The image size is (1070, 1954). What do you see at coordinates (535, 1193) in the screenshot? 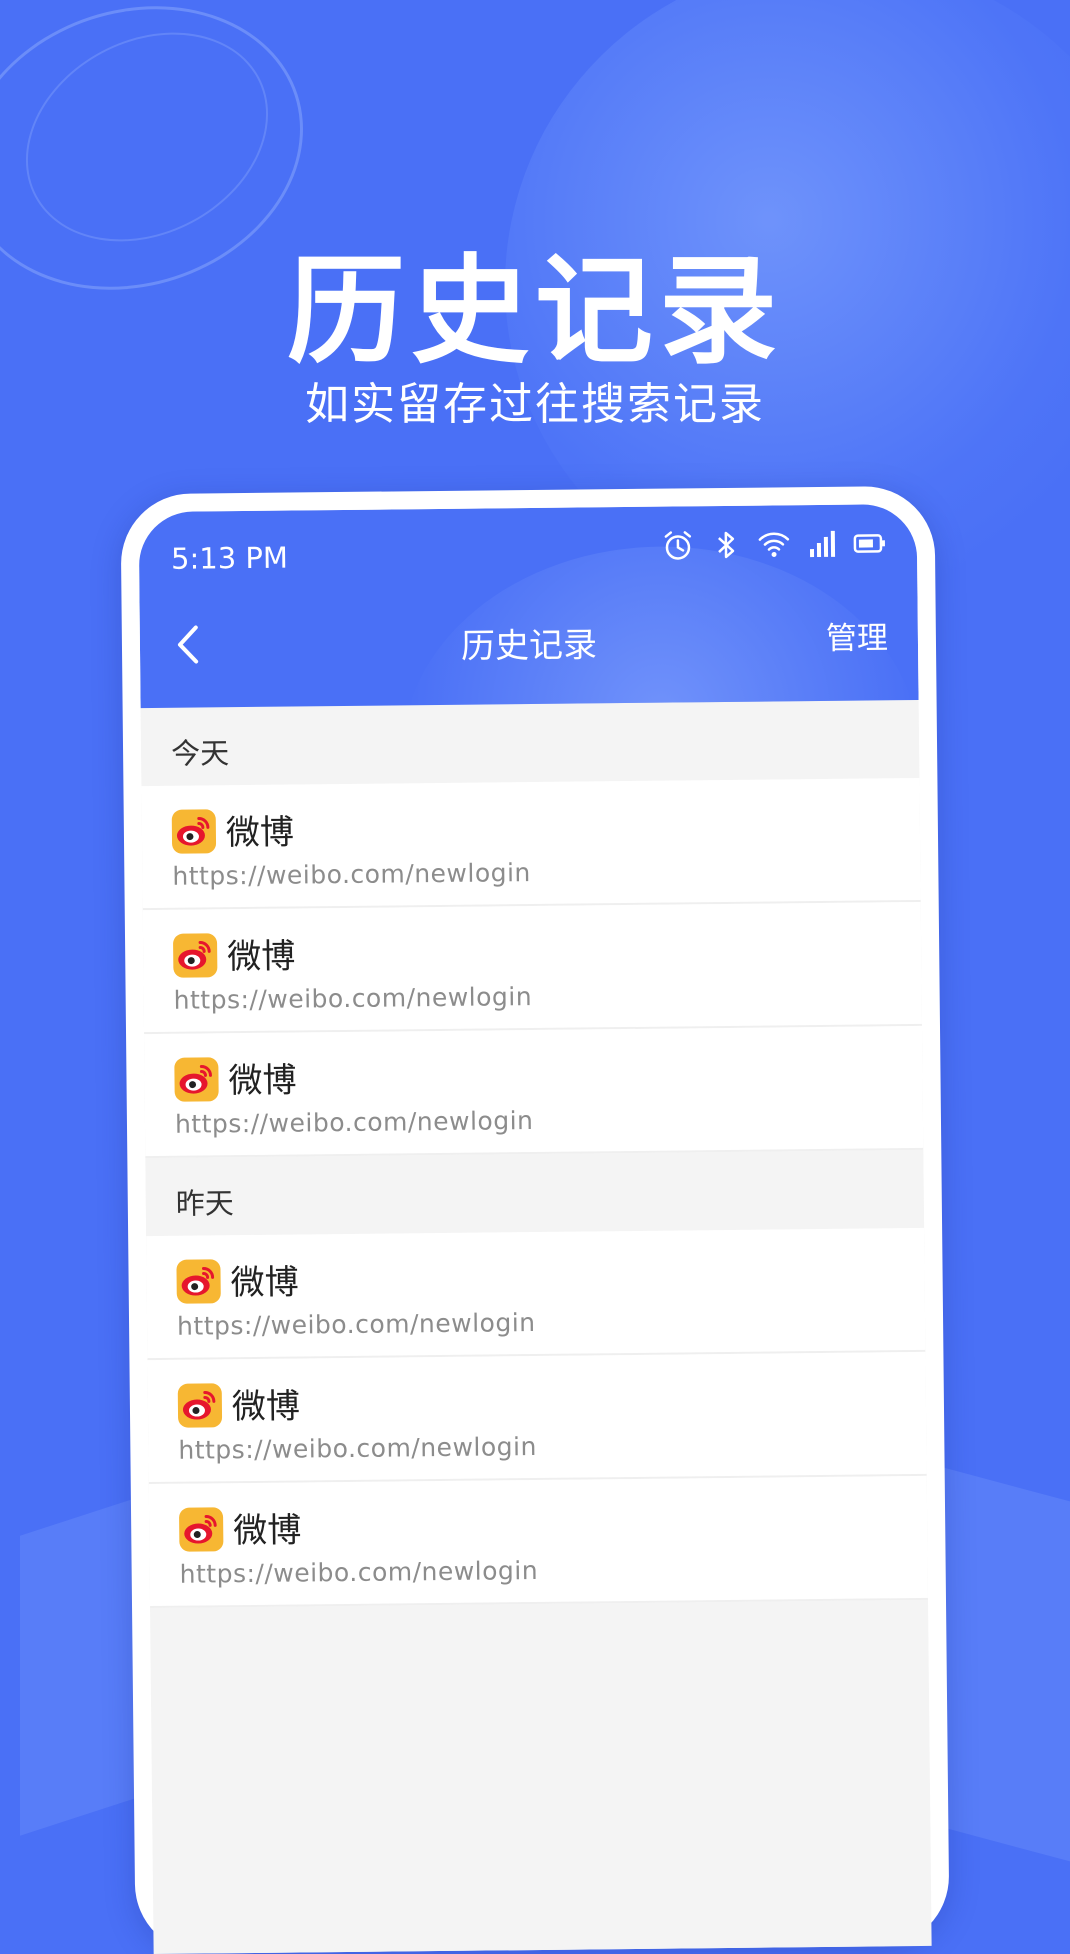
I see `section-header-yesterday: 昨天` at bounding box center [535, 1193].